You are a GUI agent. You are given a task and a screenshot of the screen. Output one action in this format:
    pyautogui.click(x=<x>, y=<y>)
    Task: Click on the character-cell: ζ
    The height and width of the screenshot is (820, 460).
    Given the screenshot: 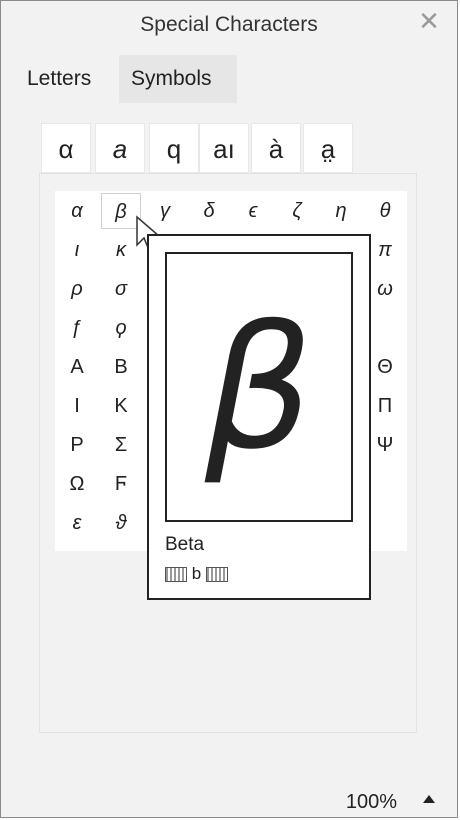 What is the action you would take?
    pyautogui.click(x=297, y=211)
    